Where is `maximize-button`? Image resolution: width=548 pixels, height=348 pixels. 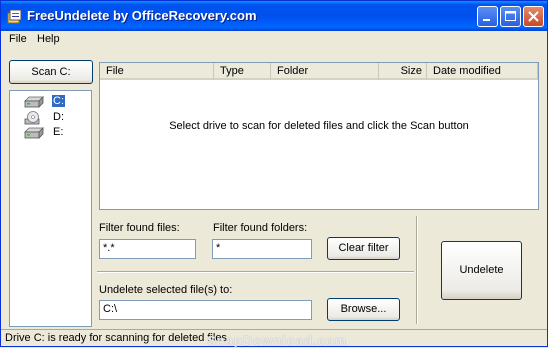
maximize-button is located at coordinates (510, 16).